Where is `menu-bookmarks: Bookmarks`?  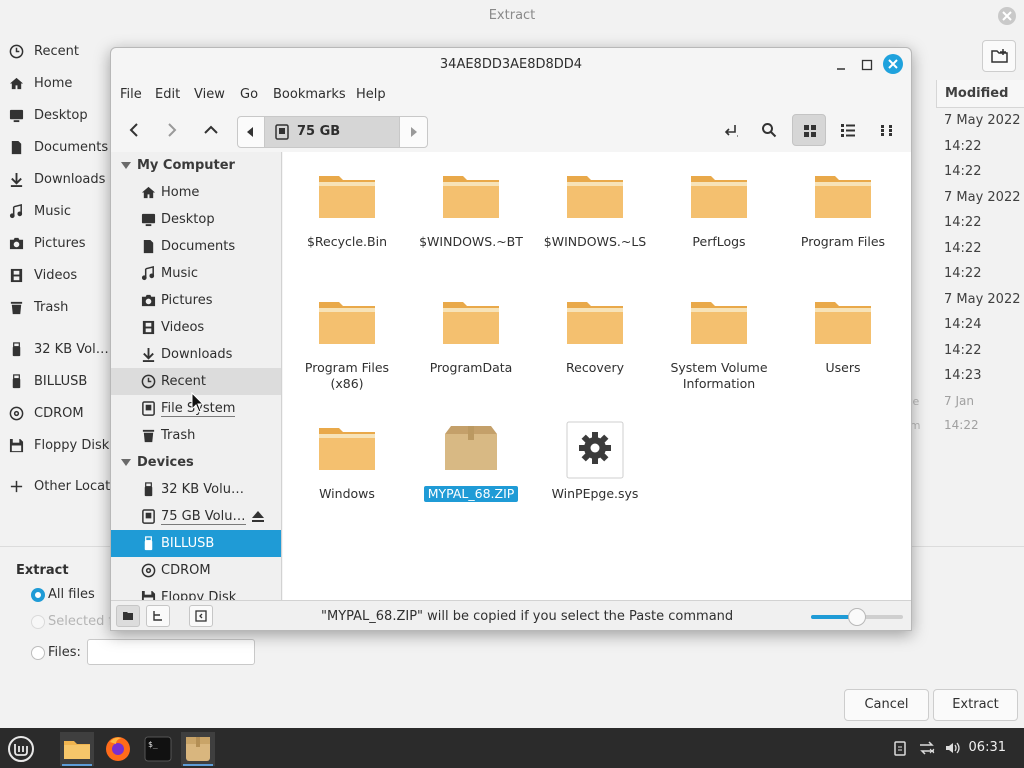
menu-bookmarks: Bookmarks is located at coordinates (309, 94).